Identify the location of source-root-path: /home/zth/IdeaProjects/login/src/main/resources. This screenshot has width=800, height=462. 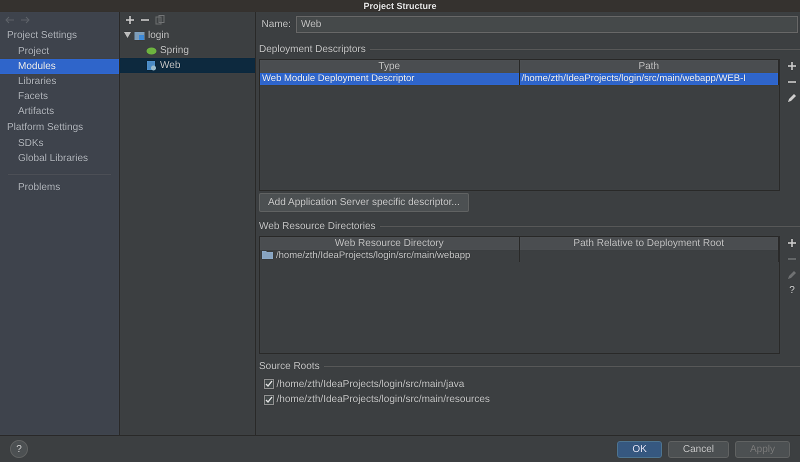
(383, 399).